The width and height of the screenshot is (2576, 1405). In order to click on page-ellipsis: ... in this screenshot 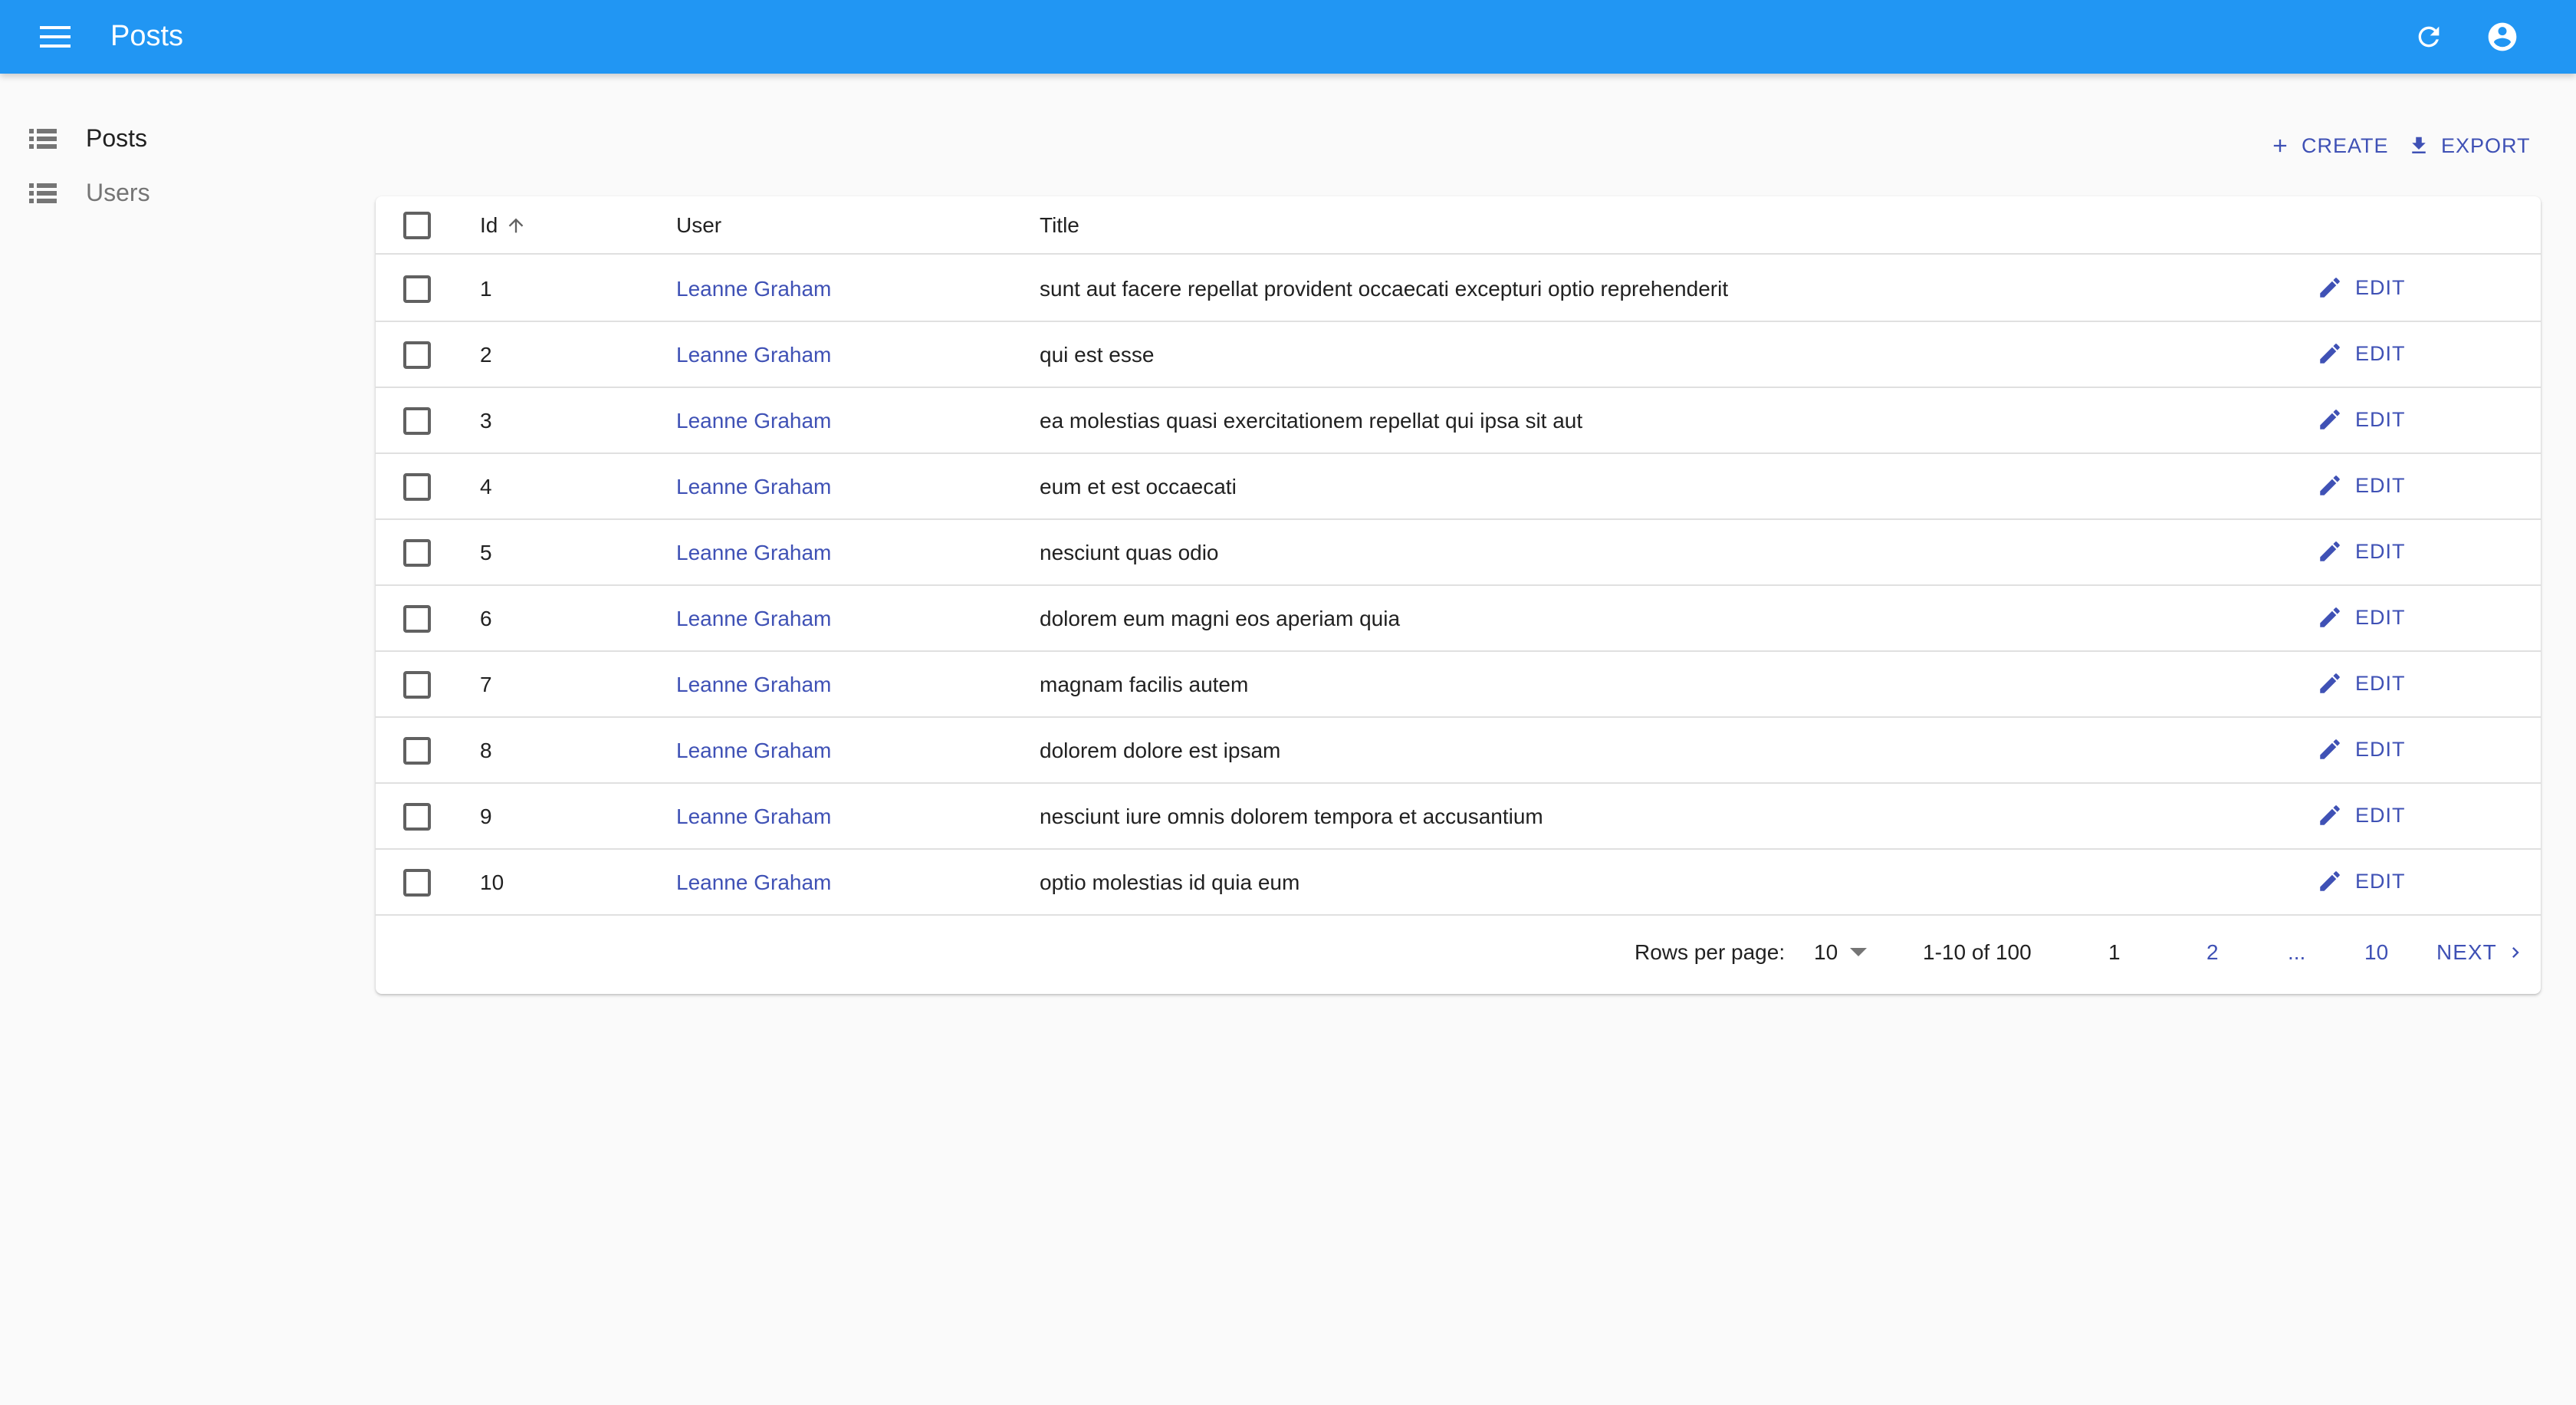, I will do `click(2297, 952)`.